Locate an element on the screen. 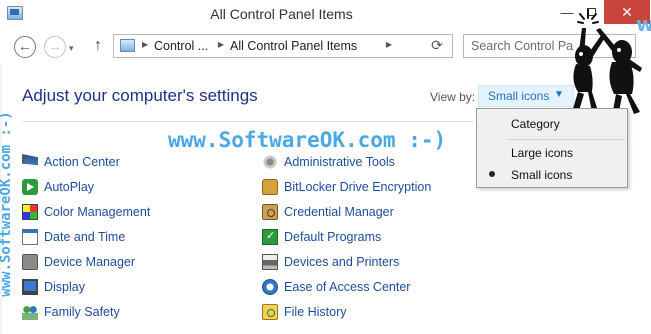 Image resolution: width=651 pixels, height=334 pixels. window-title: All Control Panel Items is located at coordinates (281, 14).